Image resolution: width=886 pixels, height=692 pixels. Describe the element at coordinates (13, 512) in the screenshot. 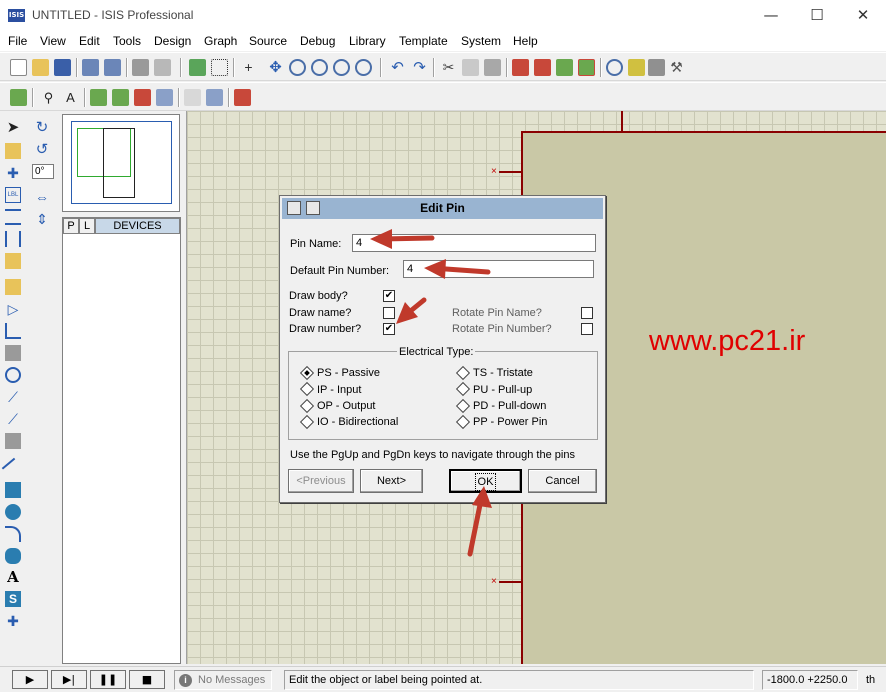

I see `circle-icon` at that location.